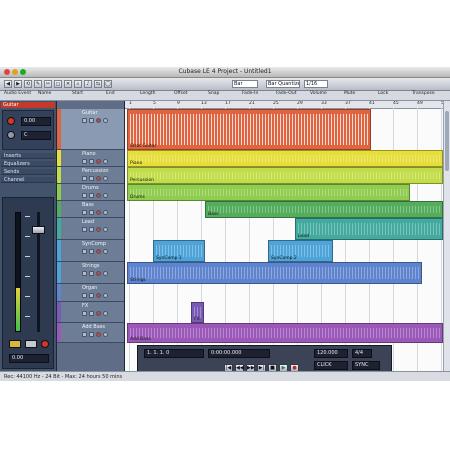 This screenshot has height=450, width=450. Describe the element at coordinates (268, 192) in the screenshot. I see `audio-event: Drums` at that location.